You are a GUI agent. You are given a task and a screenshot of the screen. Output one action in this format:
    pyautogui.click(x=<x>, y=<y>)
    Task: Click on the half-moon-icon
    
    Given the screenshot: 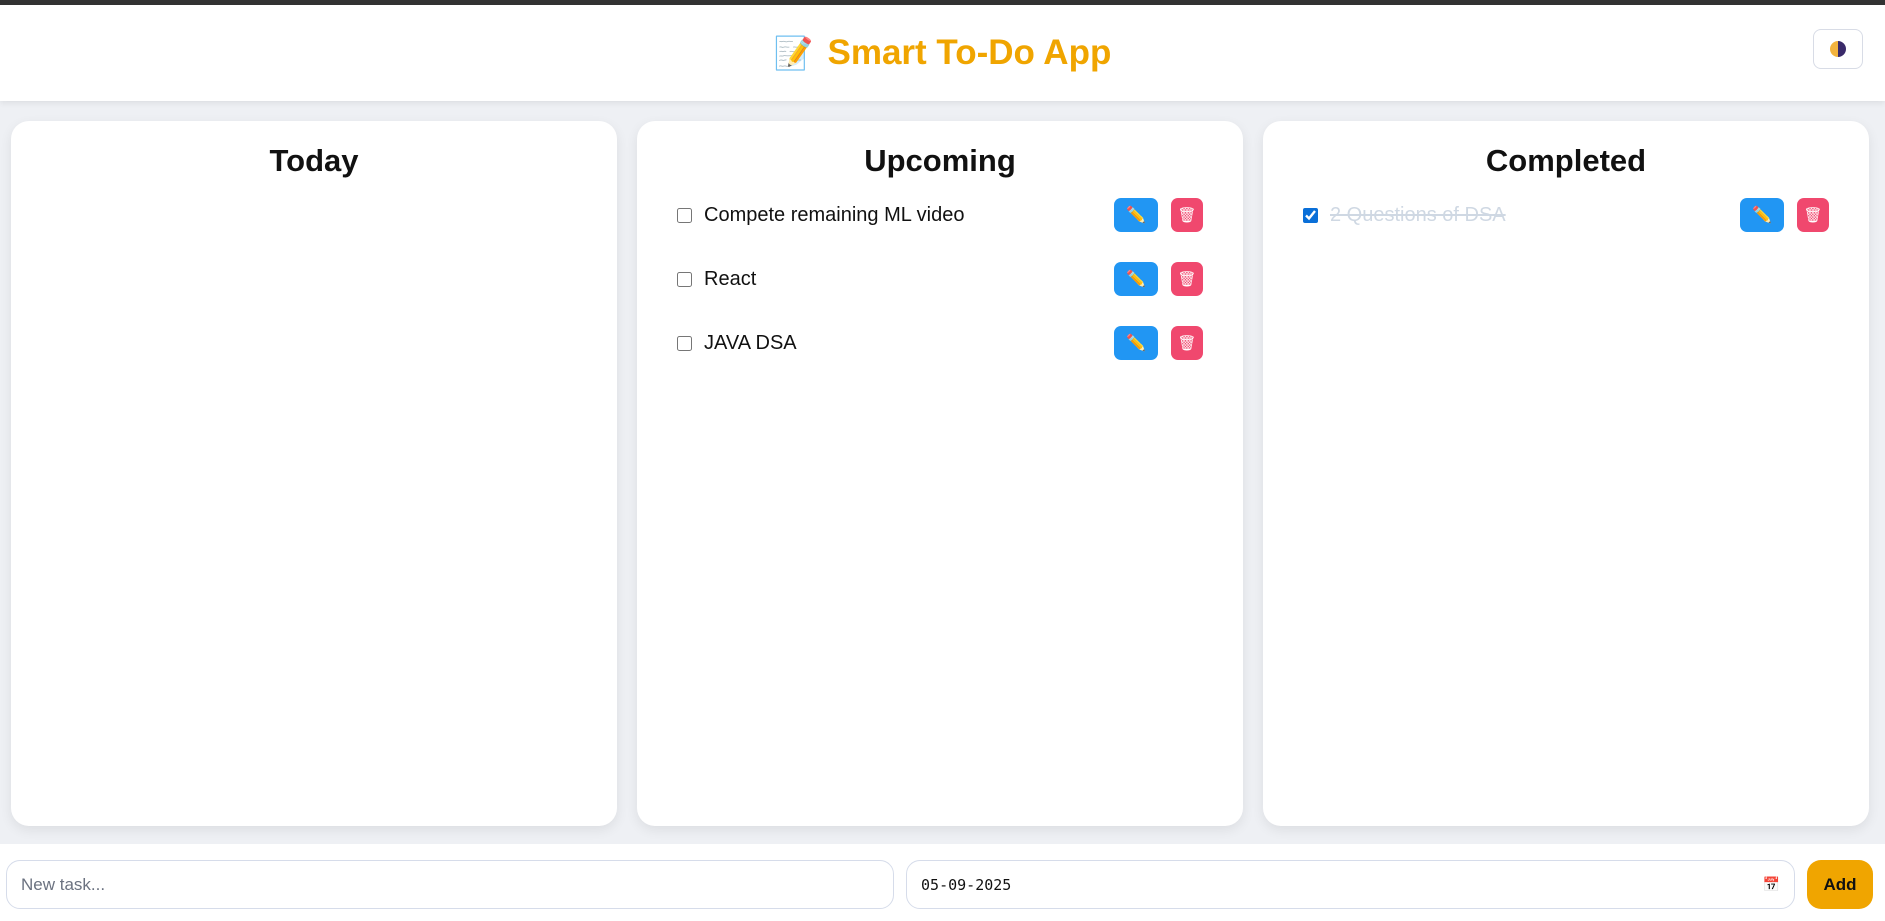 What is the action you would take?
    pyautogui.click(x=1838, y=49)
    